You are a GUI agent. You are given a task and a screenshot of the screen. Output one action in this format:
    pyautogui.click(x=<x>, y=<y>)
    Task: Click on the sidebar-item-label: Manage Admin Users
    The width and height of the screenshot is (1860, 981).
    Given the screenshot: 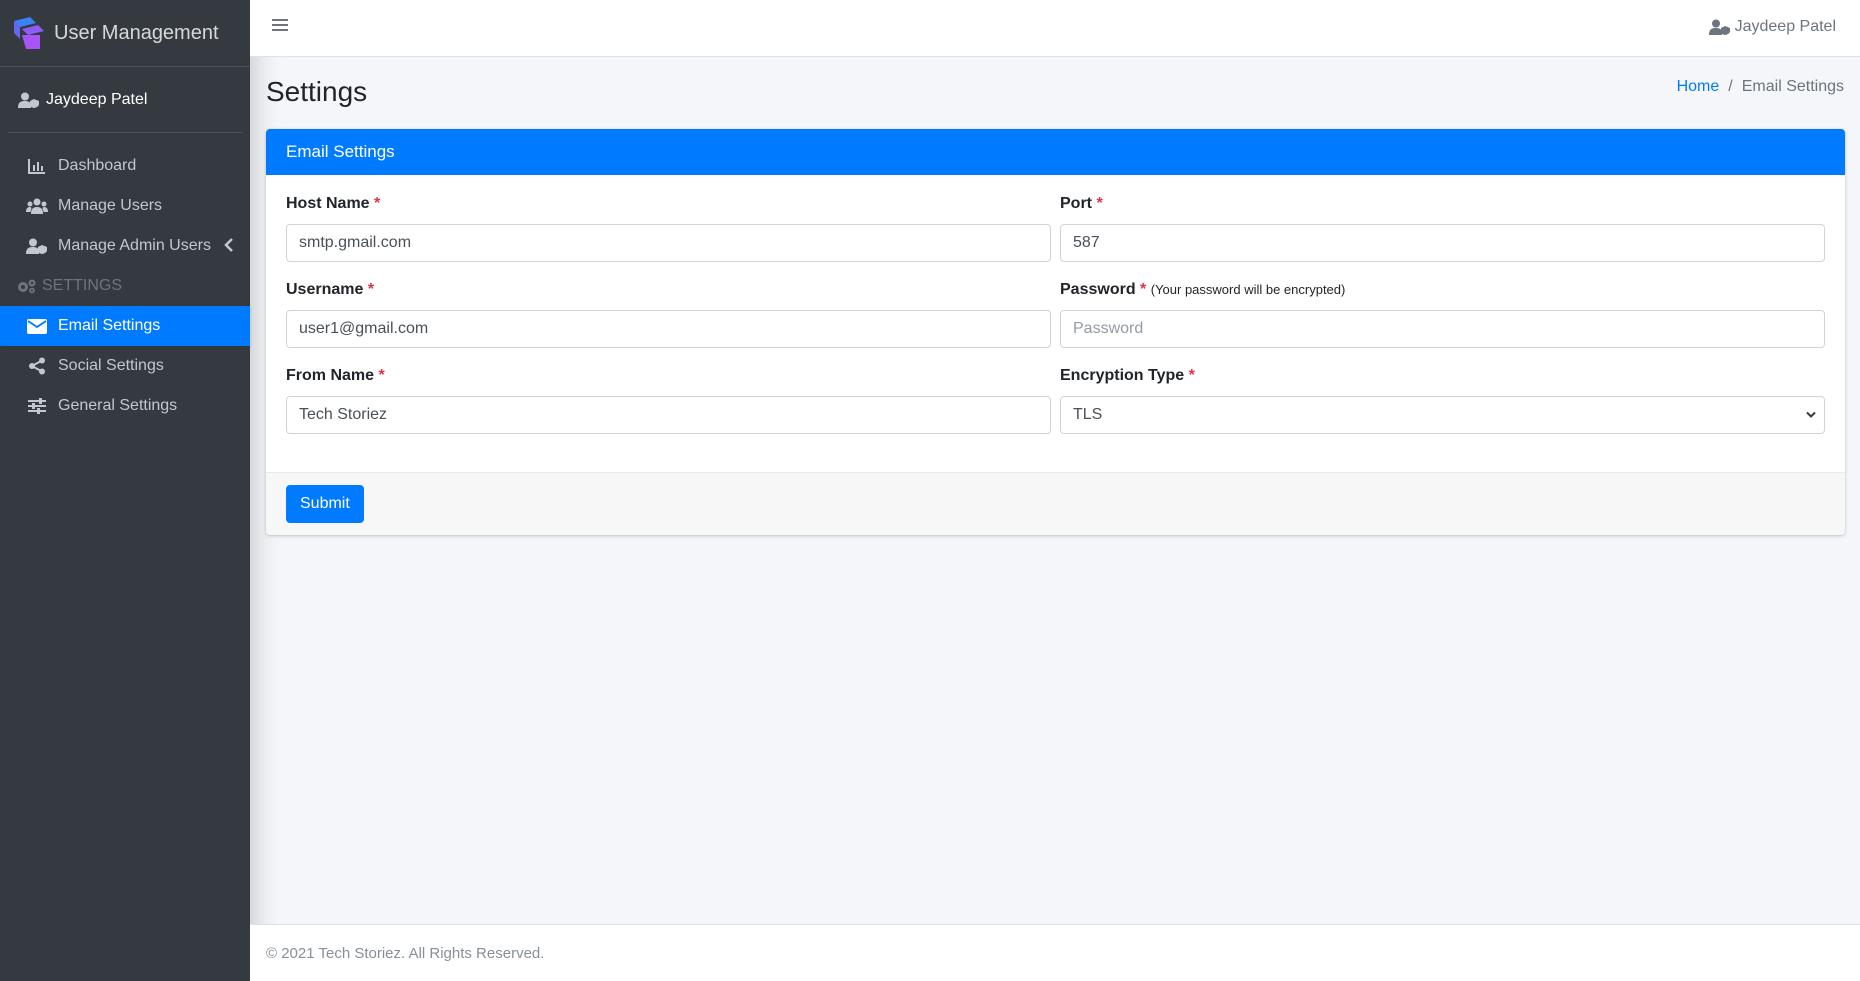 What is the action you would take?
    pyautogui.click(x=134, y=245)
    